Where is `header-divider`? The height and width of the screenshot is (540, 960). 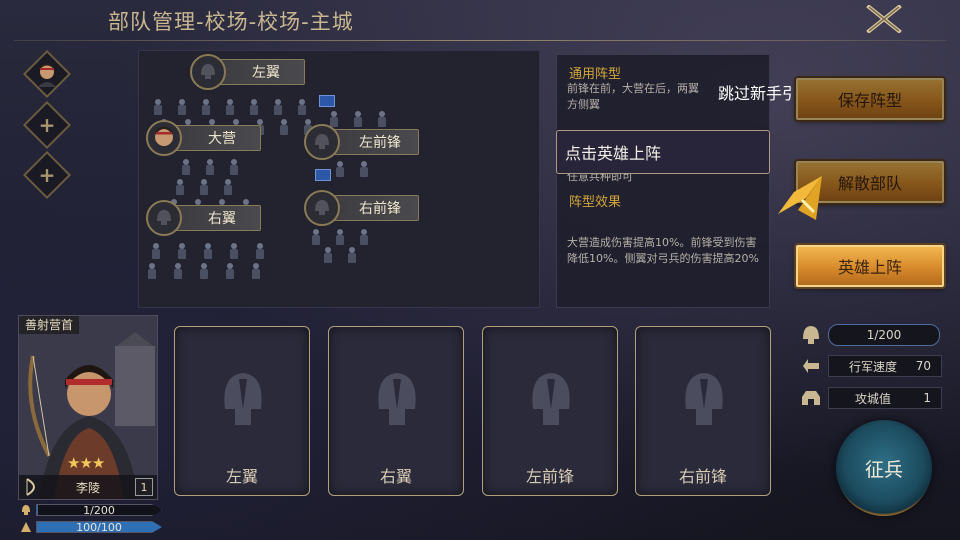
header-divider is located at coordinates (480, 40).